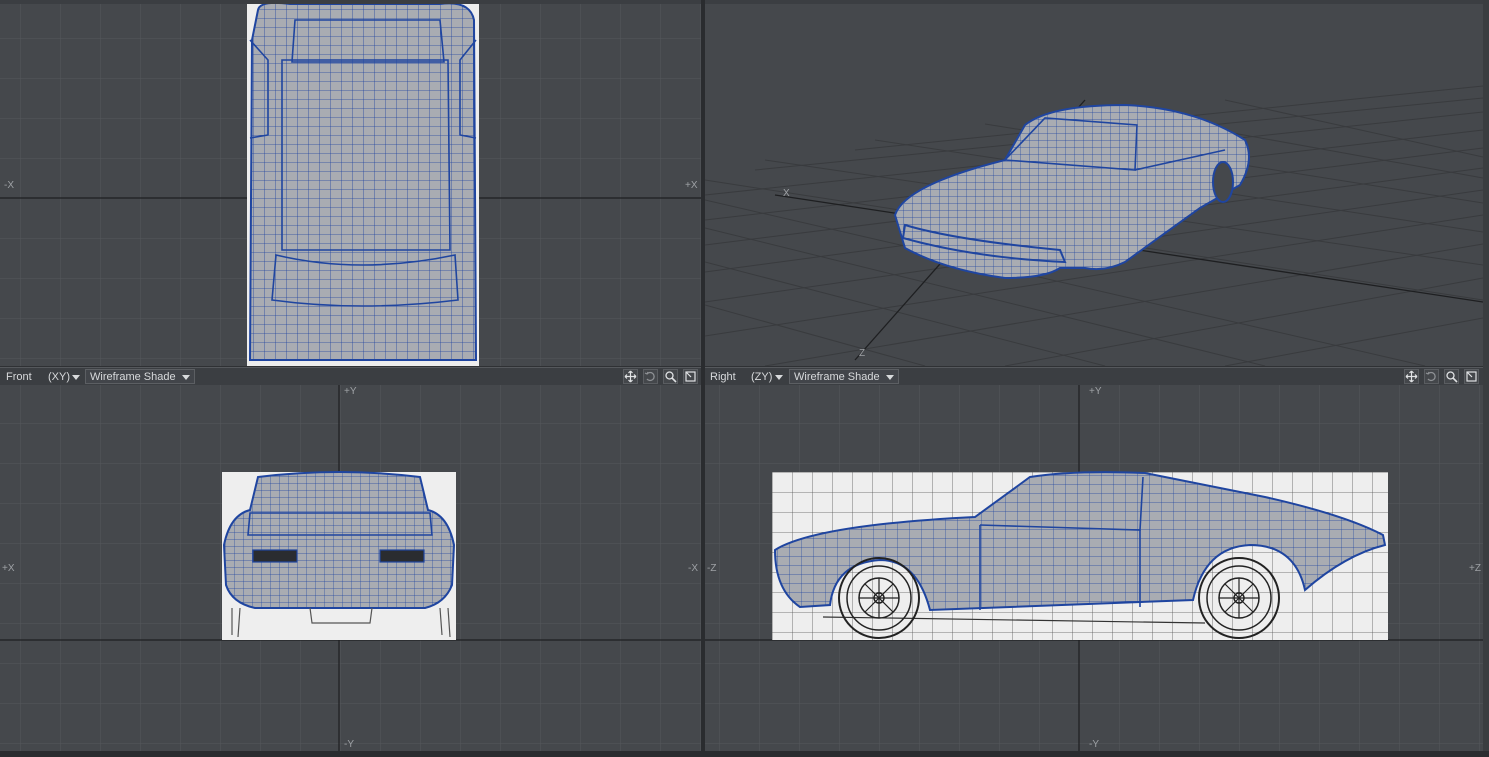 This screenshot has width=1489, height=757. Describe the element at coordinates (711, 568) in the screenshot. I see `axis-label-left: -Z` at that location.